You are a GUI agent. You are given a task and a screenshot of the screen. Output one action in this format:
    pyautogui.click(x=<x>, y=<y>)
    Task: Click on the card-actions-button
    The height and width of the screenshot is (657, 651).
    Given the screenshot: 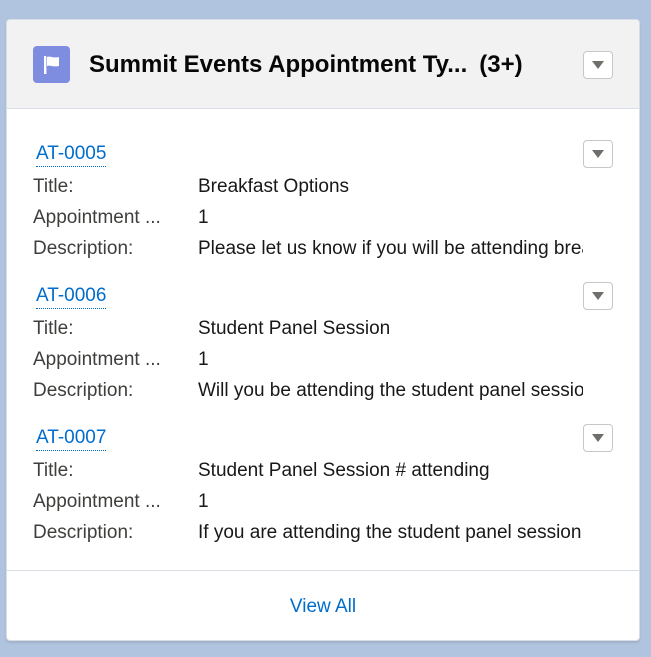 What is the action you would take?
    pyautogui.click(x=598, y=65)
    